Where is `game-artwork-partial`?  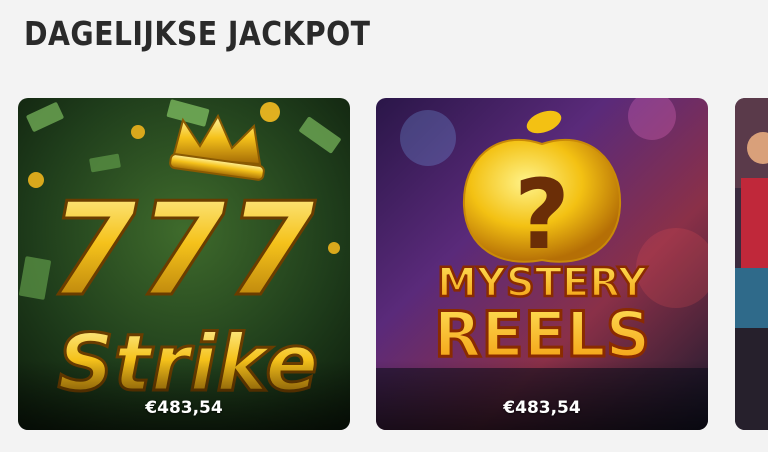 game-artwork-partial is located at coordinates (751, 264).